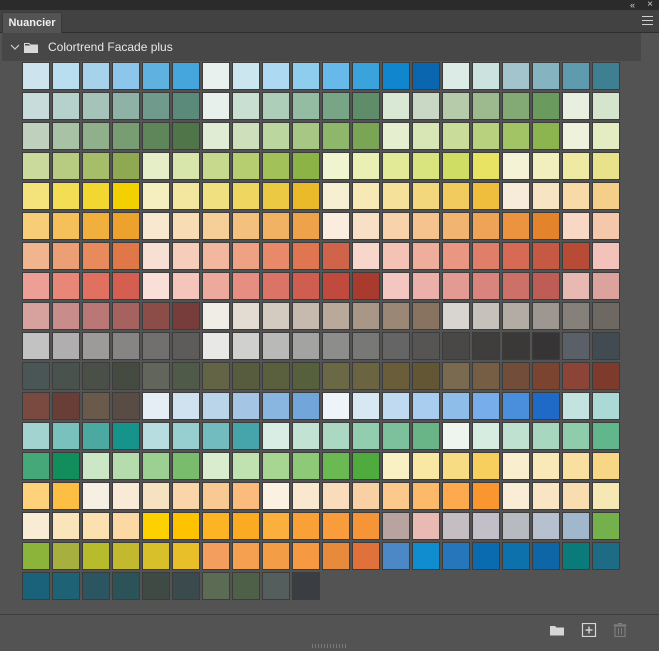 The image size is (659, 651). I want to click on hamburger-menu-icon, so click(647, 20).